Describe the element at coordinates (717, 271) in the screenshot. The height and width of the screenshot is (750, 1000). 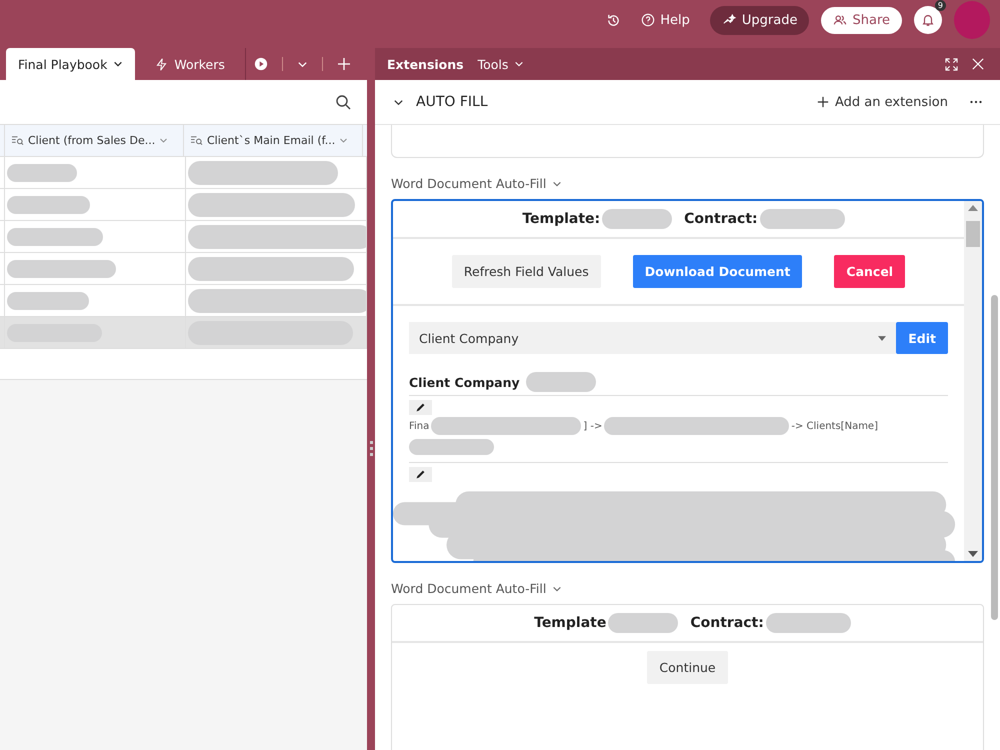
I see `action-button: Download Document` at that location.